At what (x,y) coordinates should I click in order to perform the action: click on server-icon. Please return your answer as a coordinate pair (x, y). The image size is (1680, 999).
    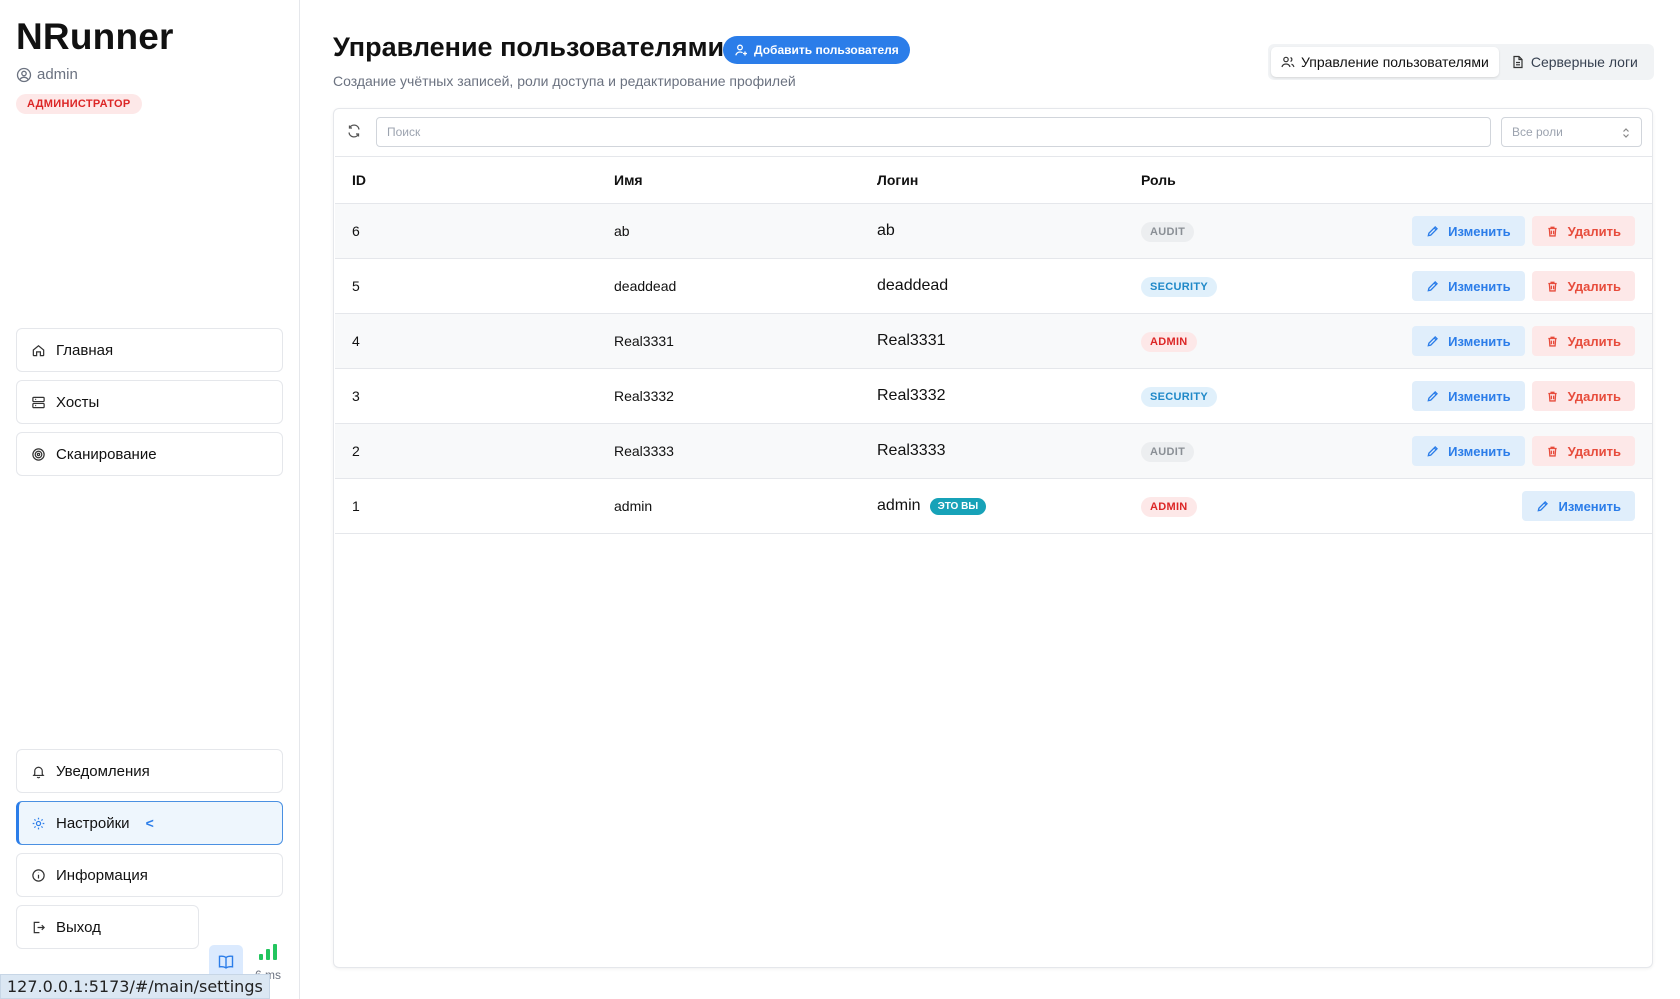
    Looking at the image, I should click on (38, 402).